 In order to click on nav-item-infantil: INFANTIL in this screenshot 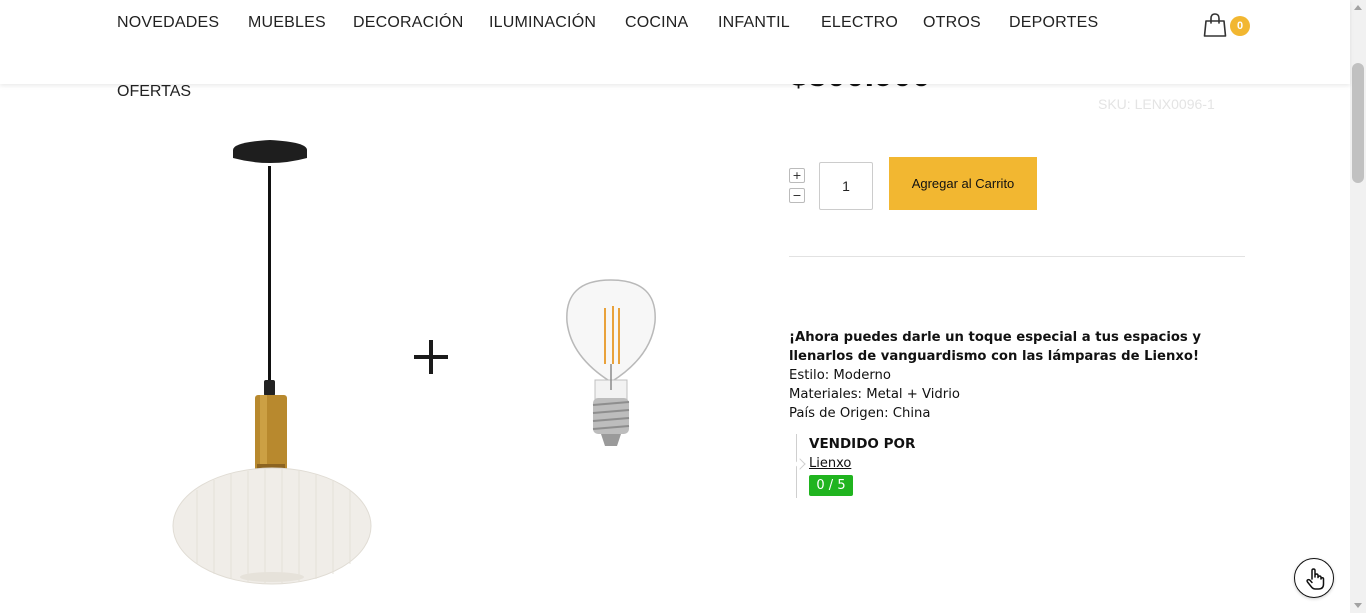, I will do `click(754, 23)`.